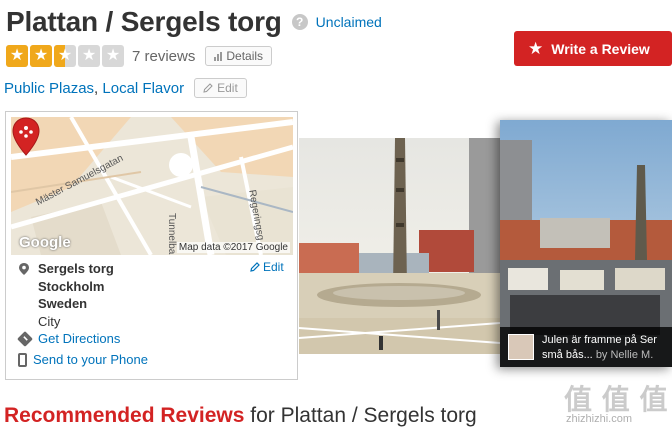  What do you see at coordinates (22, 359) in the screenshot?
I see `phone-icon` at bounding box center [22, 359].